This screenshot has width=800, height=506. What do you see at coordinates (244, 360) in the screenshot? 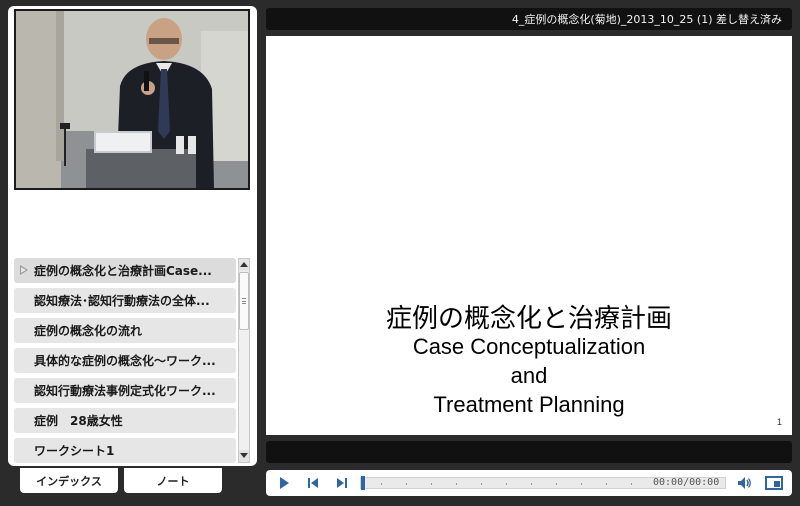
I see `index-scrollbar` at bounding box center [244, 360].